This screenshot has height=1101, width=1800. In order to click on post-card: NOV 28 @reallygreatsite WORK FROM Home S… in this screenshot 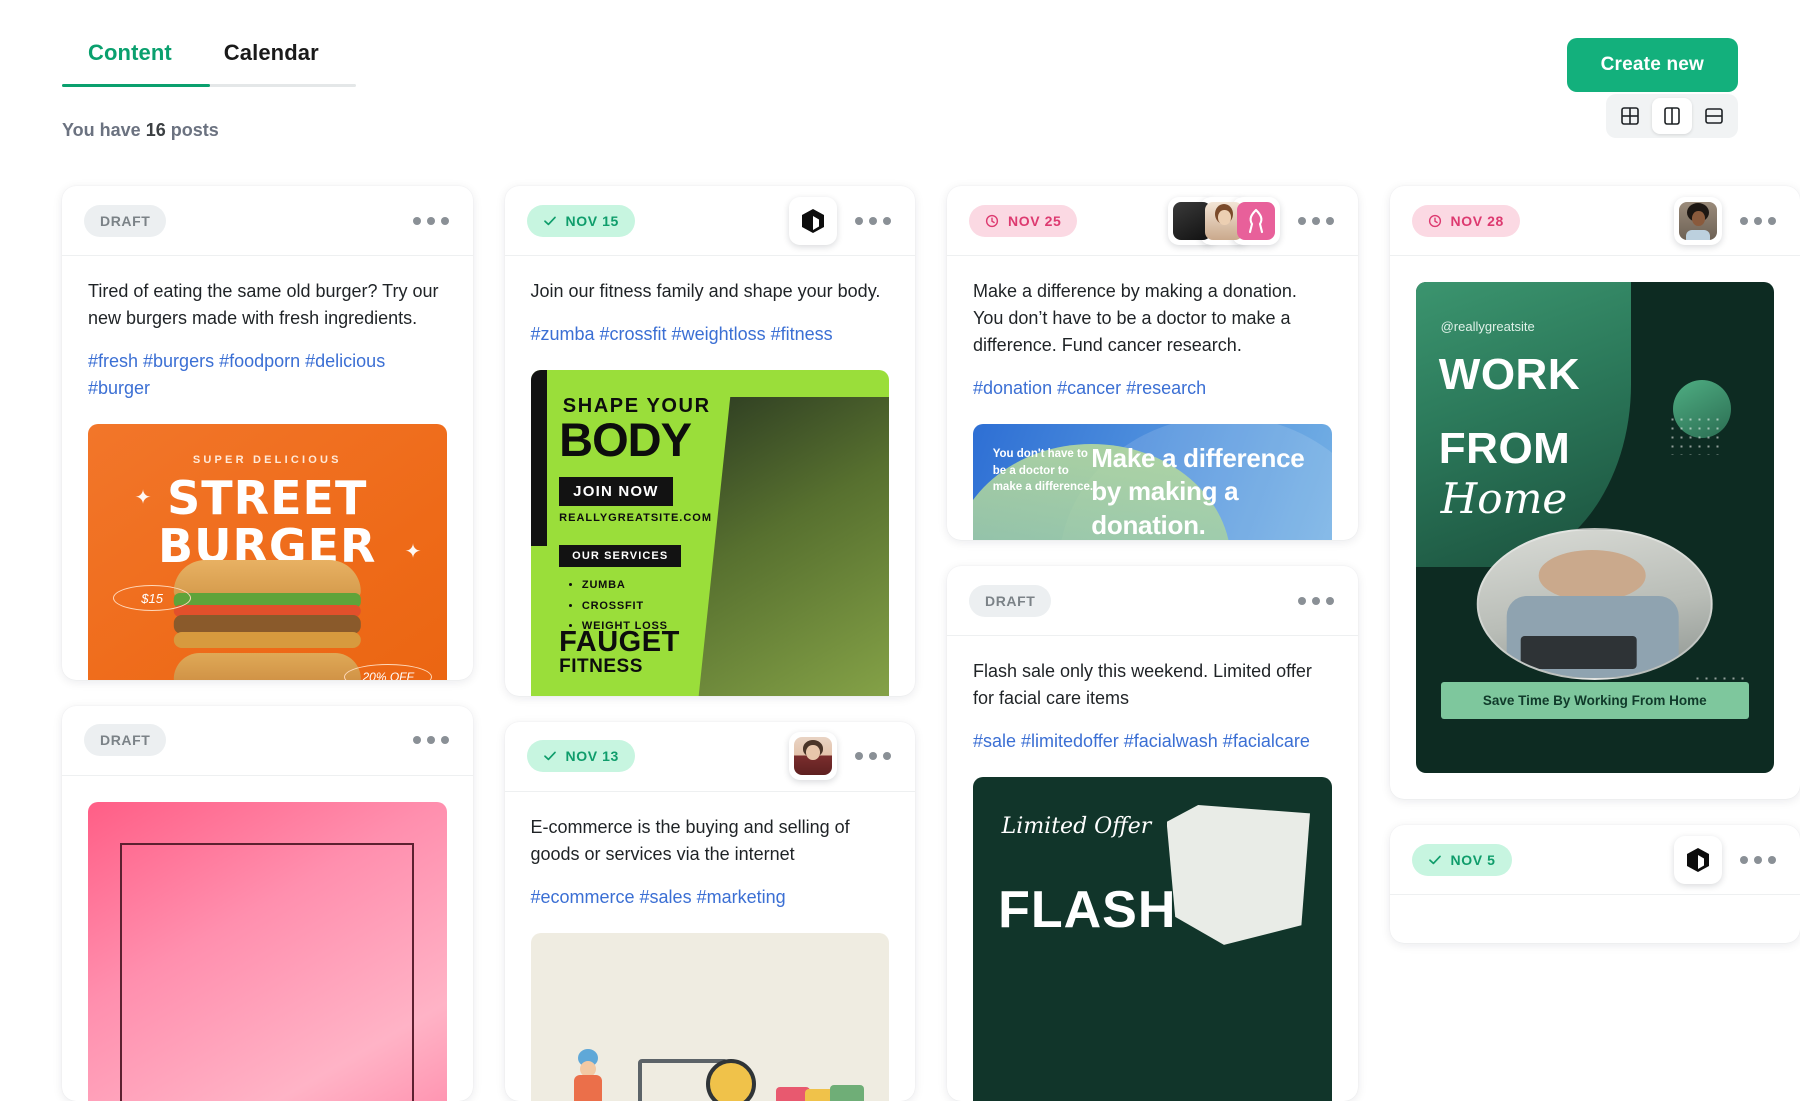, I will do `click(1594, 493)`.